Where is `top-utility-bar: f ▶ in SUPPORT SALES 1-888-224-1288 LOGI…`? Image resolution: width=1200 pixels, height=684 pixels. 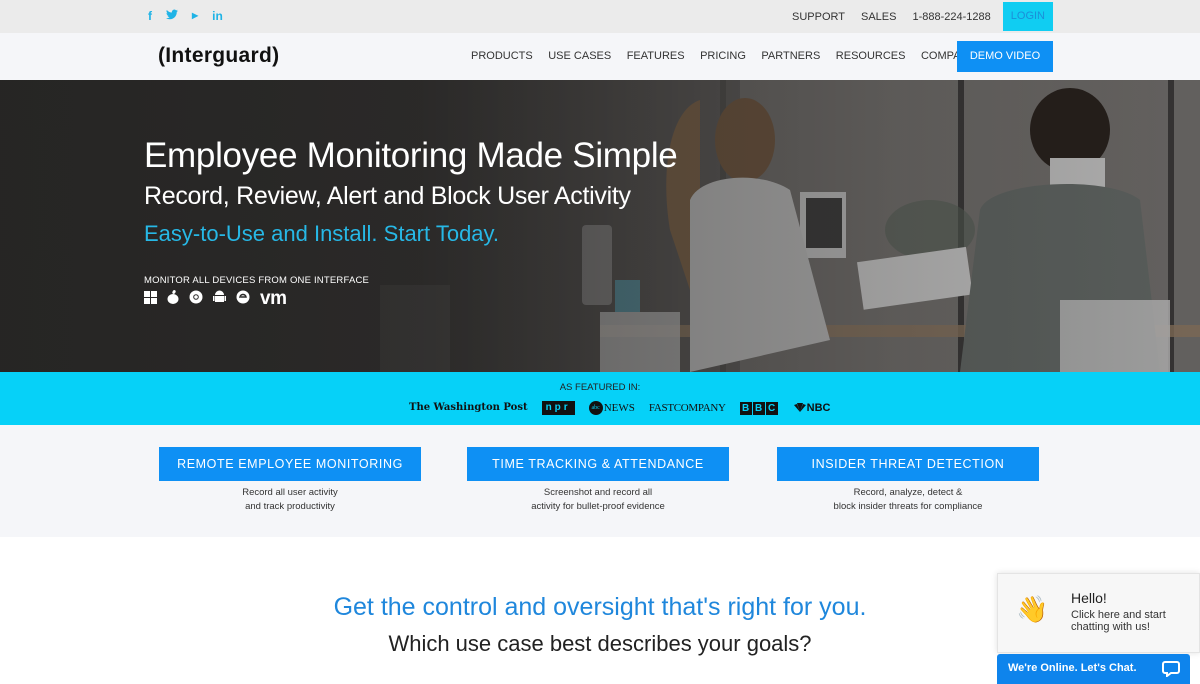
top-utility-bar: f ▶ in SUPPORT SALES 1-888-224-1288 LOGI… is located at coordinates (600, 16).